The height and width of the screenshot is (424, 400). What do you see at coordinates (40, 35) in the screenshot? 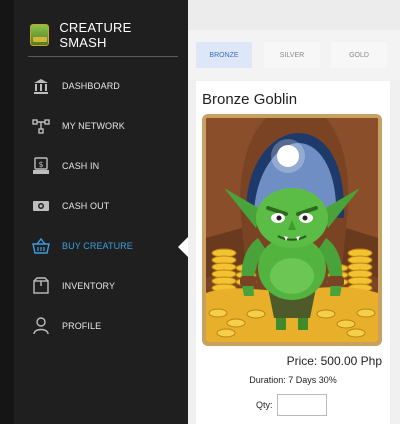
I see `app-logo` at bounding box center [40, 35].